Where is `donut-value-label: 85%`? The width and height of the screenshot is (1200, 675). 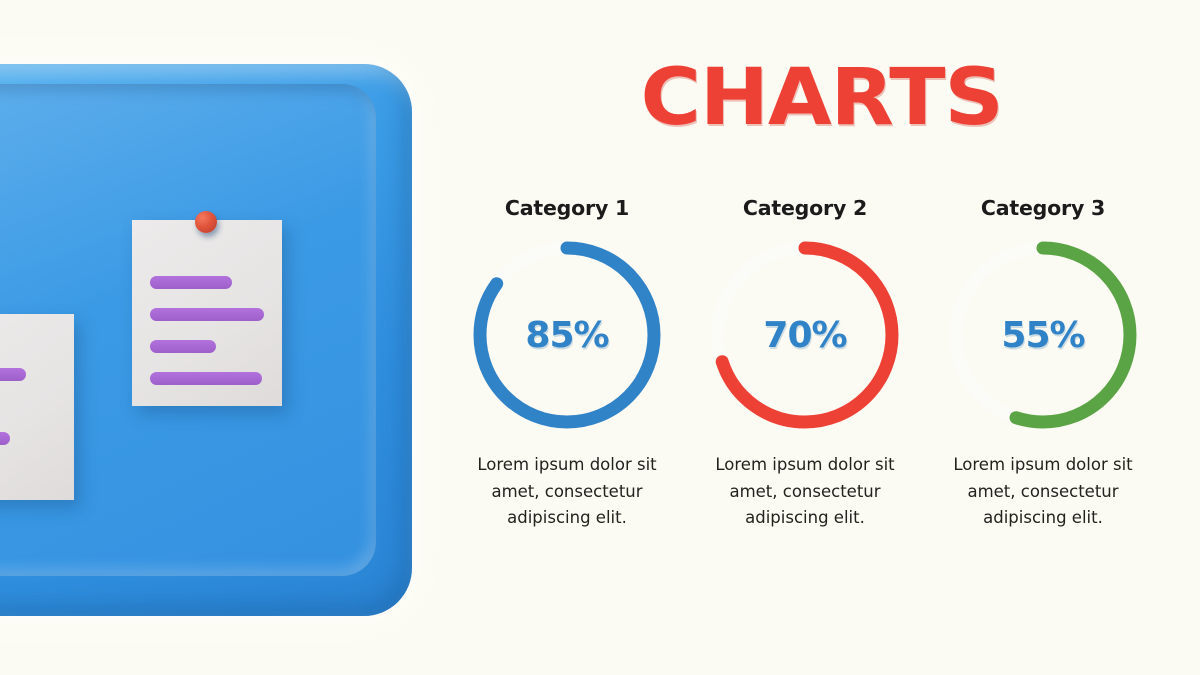 donut-value-label: 85% is located at coordinates (567, 335).